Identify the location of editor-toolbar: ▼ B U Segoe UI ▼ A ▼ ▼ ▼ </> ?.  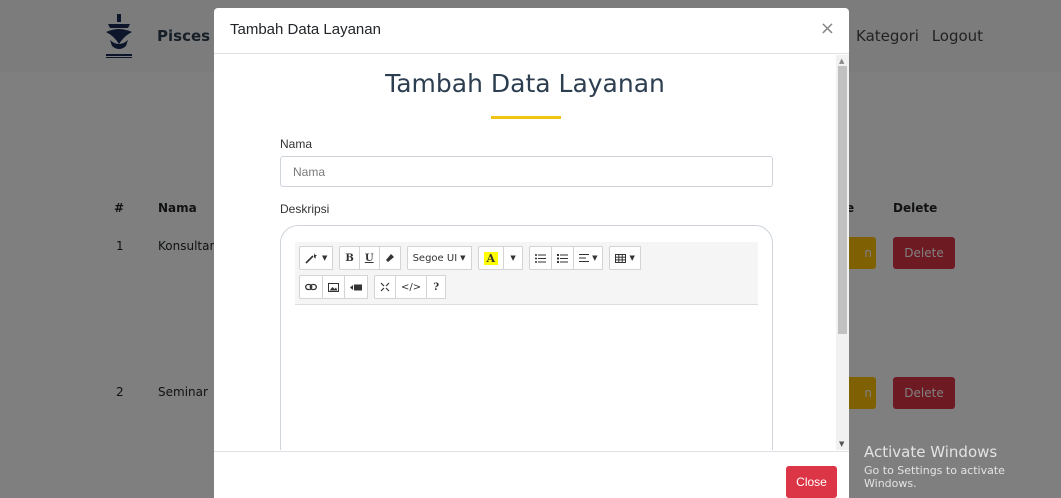
(526, 273).